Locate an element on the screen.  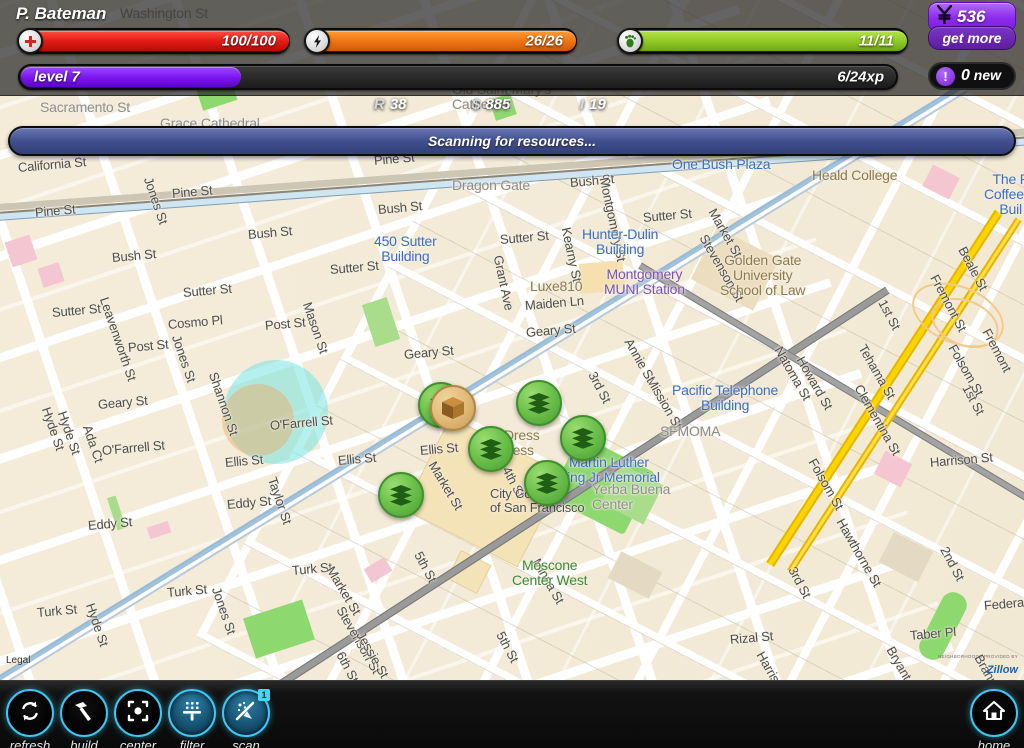
zillow-attribution: NEIGHBORHOODS PROVIDED BY Zillow is located at coordinates (977, 666).